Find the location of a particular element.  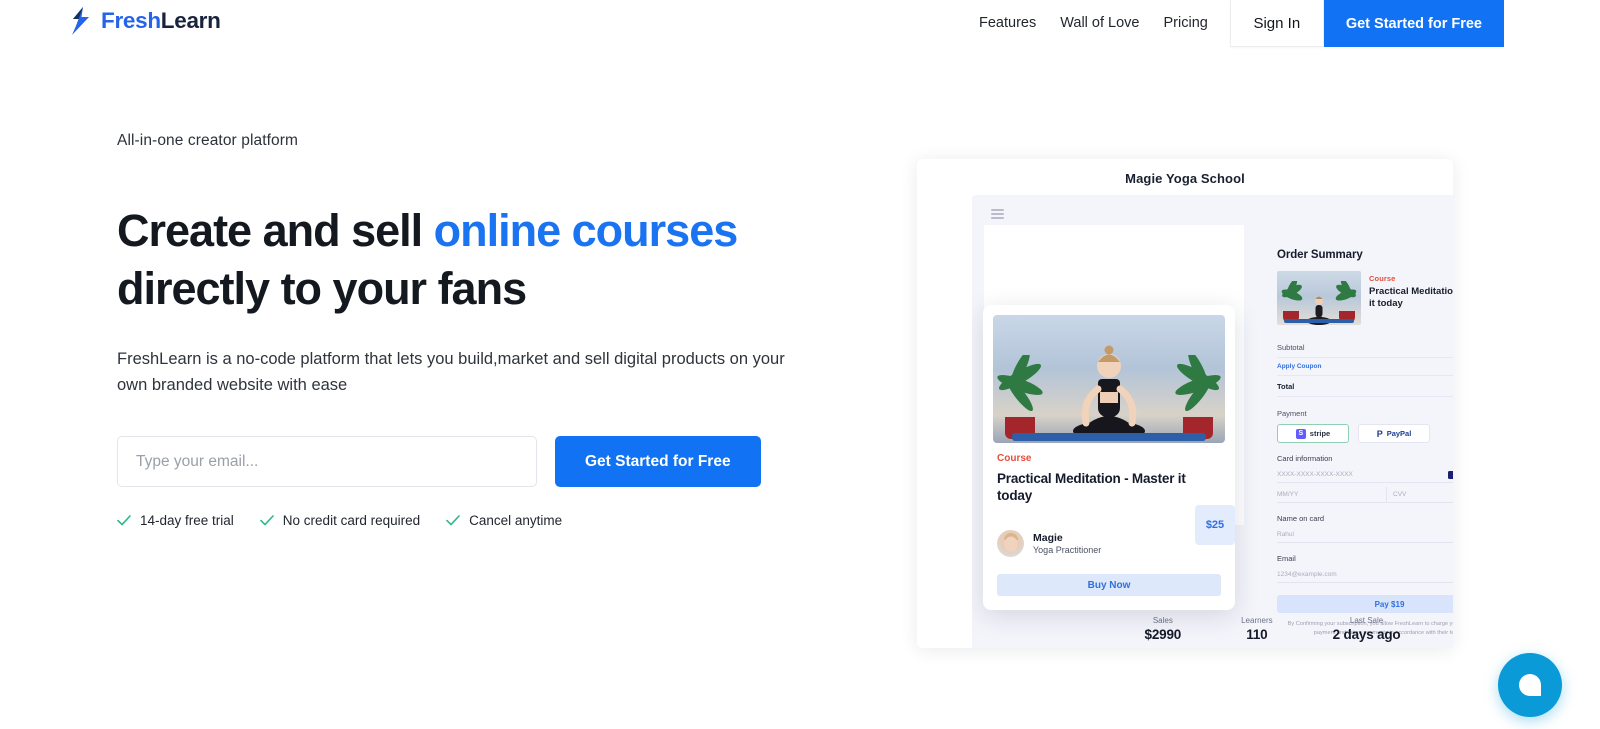

chat-bubble-icon is located at coordinates (1530, 685).